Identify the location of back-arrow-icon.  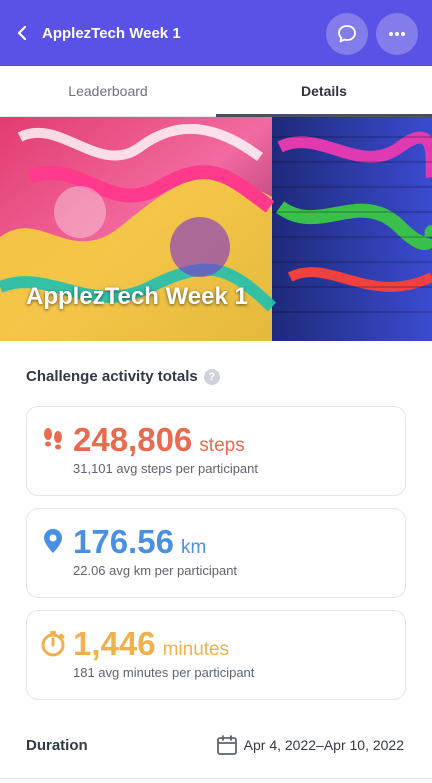
(22, 33).